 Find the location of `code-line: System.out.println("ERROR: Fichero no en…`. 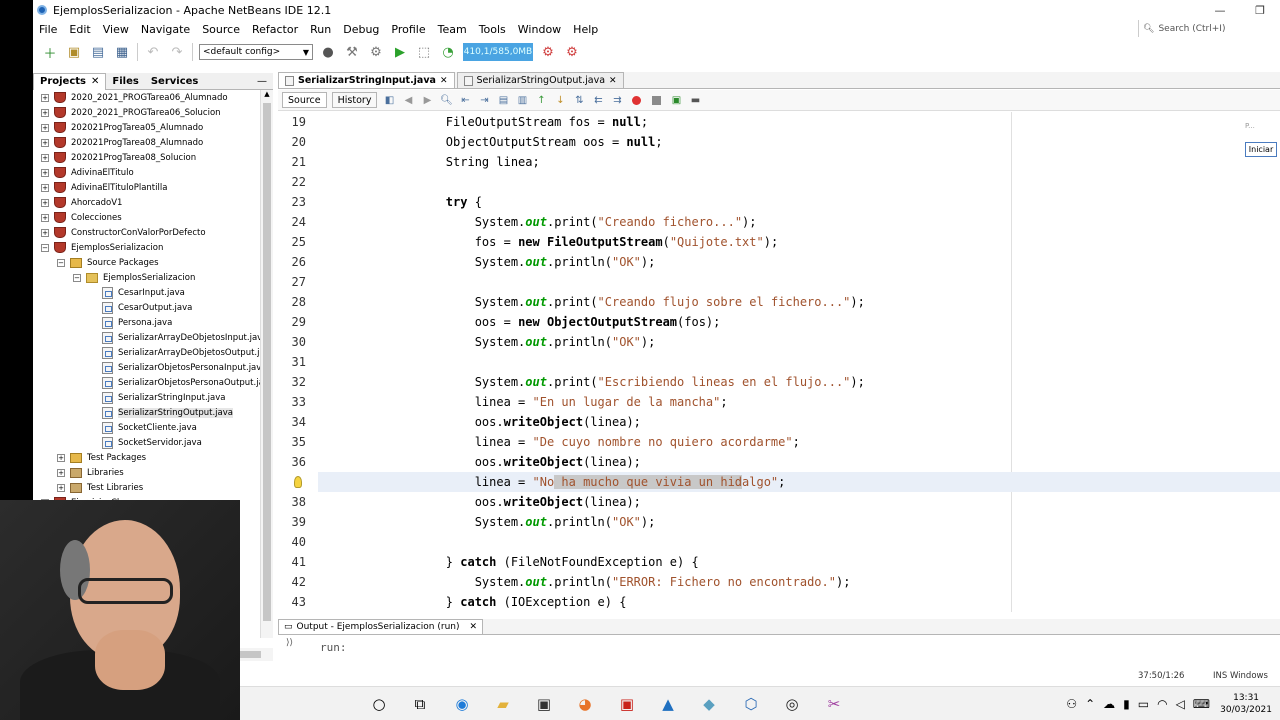

code-line: System.out.println("ERROR: Fichero no en… is located at coordinates (619, 582).